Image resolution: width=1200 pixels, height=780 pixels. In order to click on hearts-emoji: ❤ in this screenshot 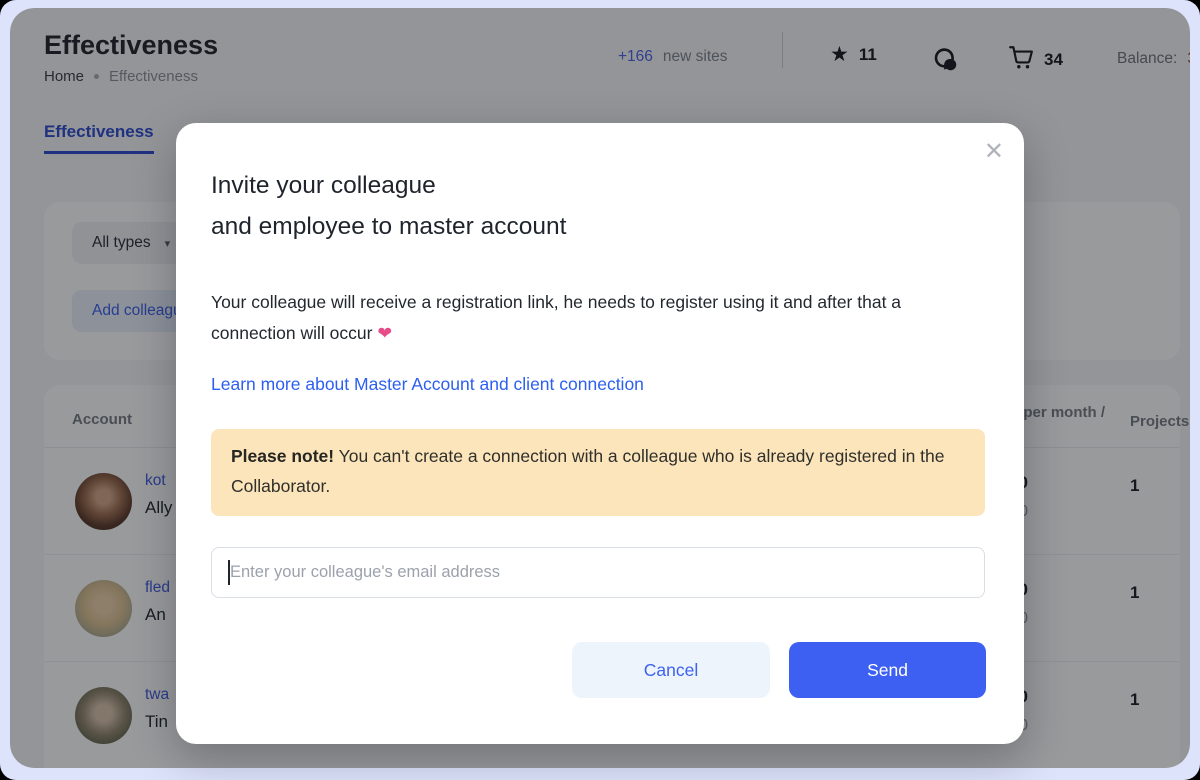, I will do `click(385, 332)`.